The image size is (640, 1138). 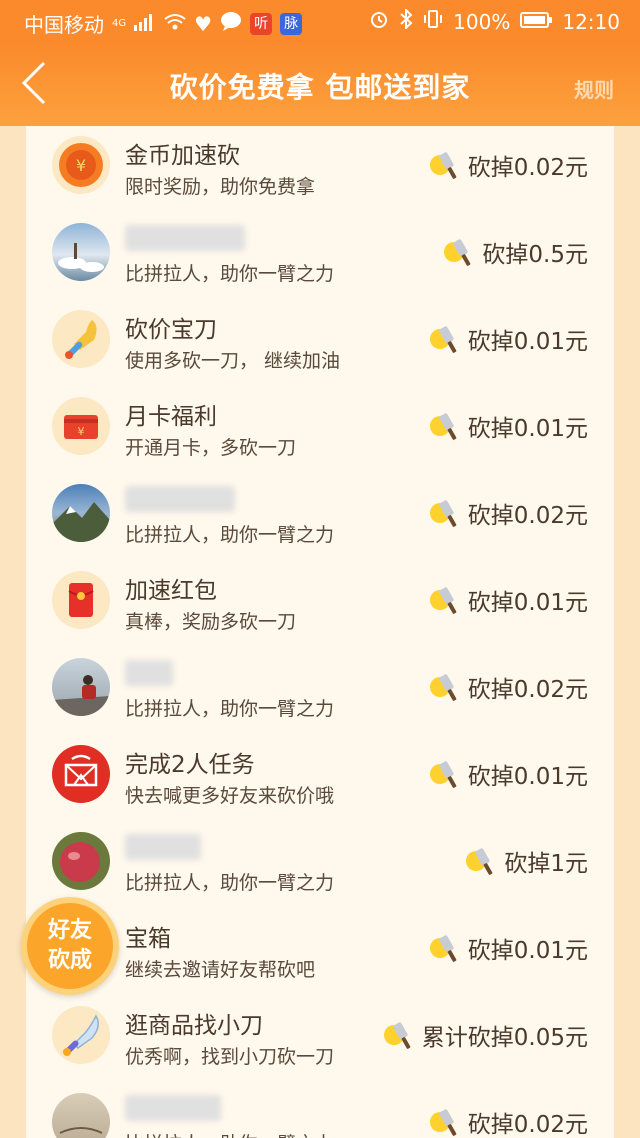 I want to click on row-subtitle: 真棒，奖励多砍一刀, so click(x=211, y=622).